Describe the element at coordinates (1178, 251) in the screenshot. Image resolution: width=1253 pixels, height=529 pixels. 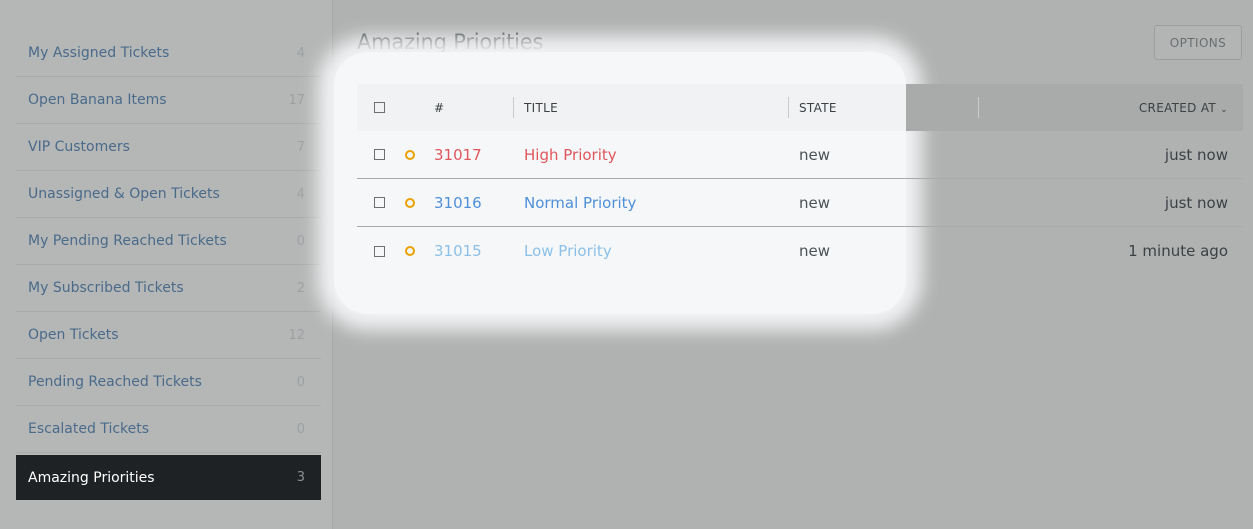
I see `ticket-created-at: 1 minute ago` at that location.